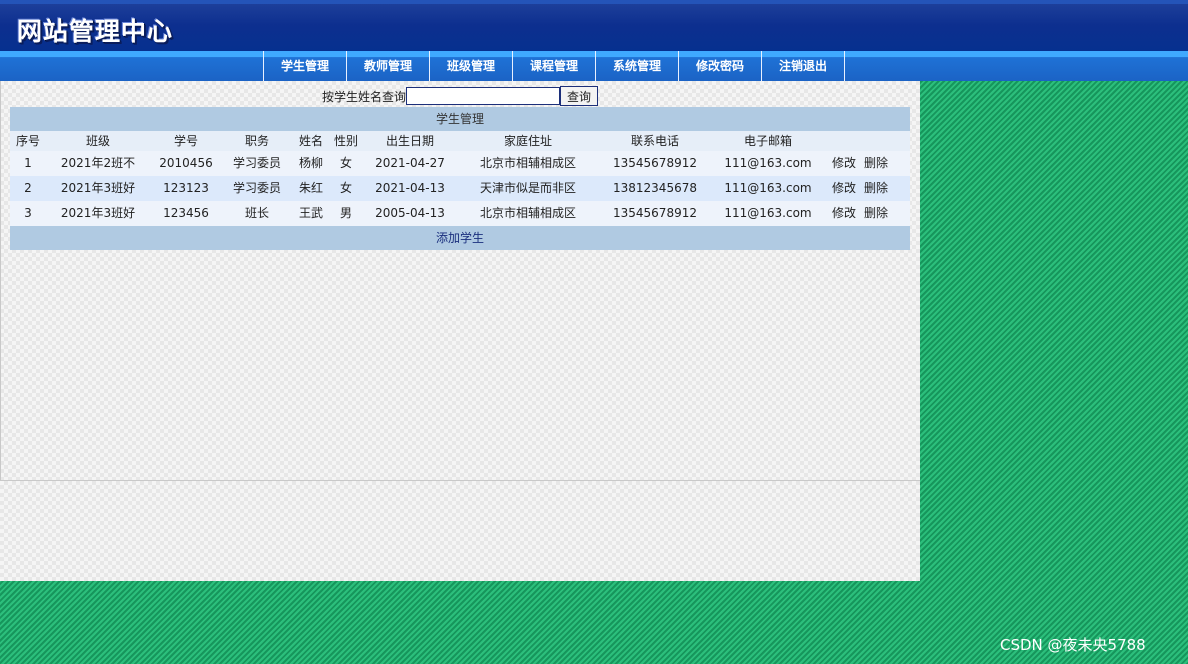 This screenshot has width=1188, height=664. Describe the element at coordinates (310, 141) in the screenshot. I see `column-header: 姓名` at that location.